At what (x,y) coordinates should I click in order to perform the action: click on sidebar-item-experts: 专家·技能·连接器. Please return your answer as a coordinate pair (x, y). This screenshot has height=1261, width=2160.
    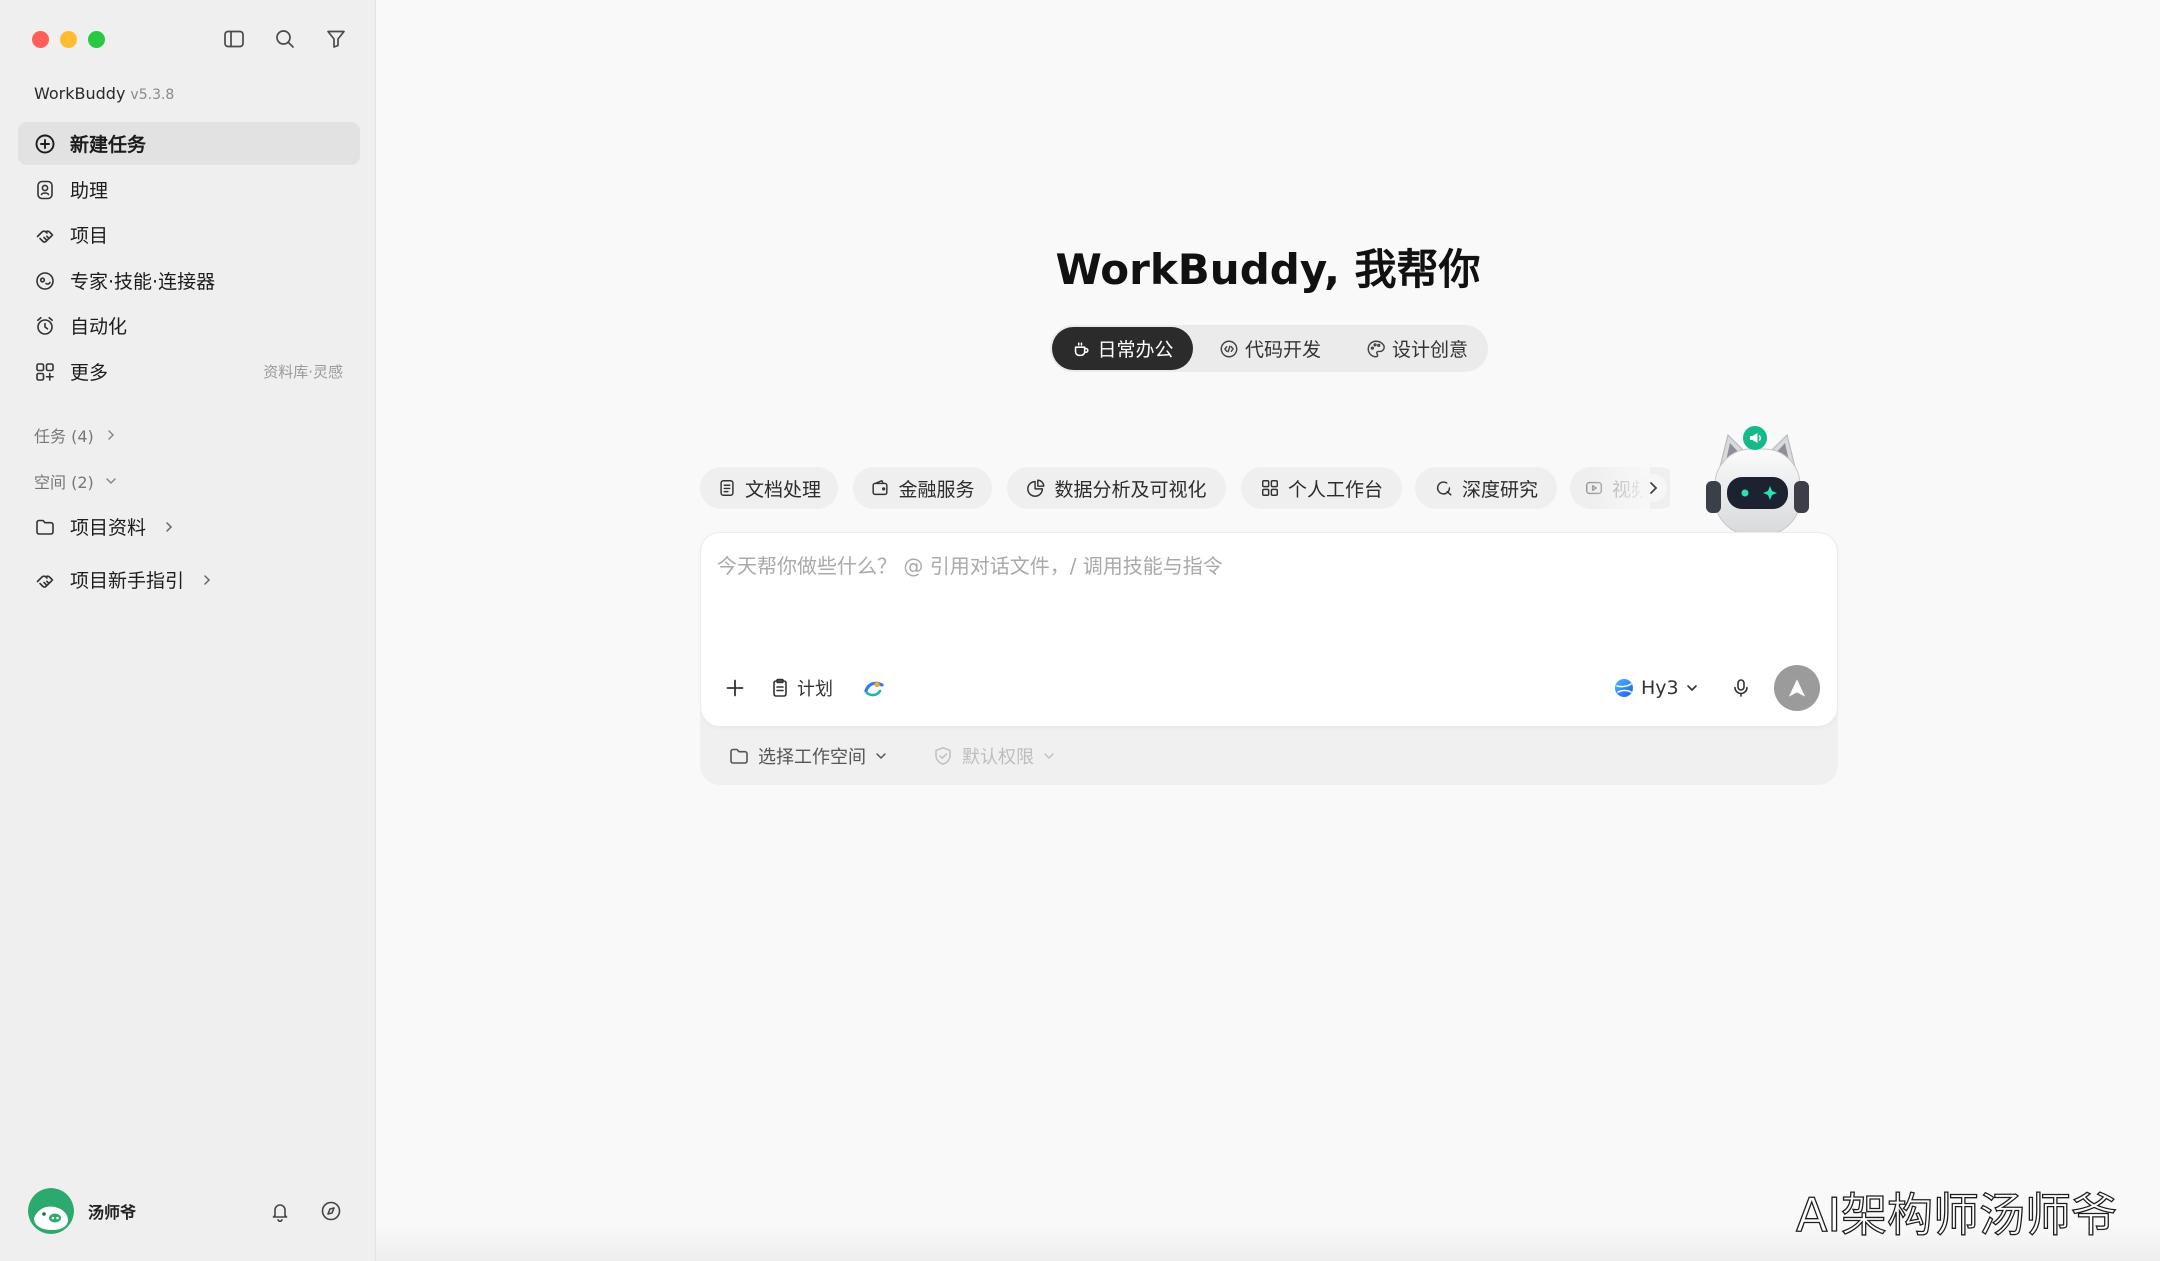
    Looking at the image, I should click on (189, 280).